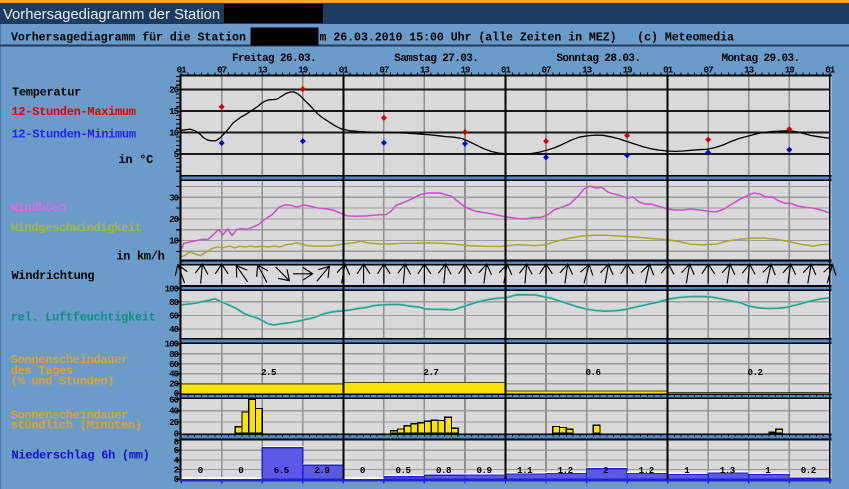 Image resolution: width=849 pixels, height=489 pixels. What do you see at coordinates (269, 372) in the screenshot?
I see `svg-text: 2.5` at bounding box center [269, 372].